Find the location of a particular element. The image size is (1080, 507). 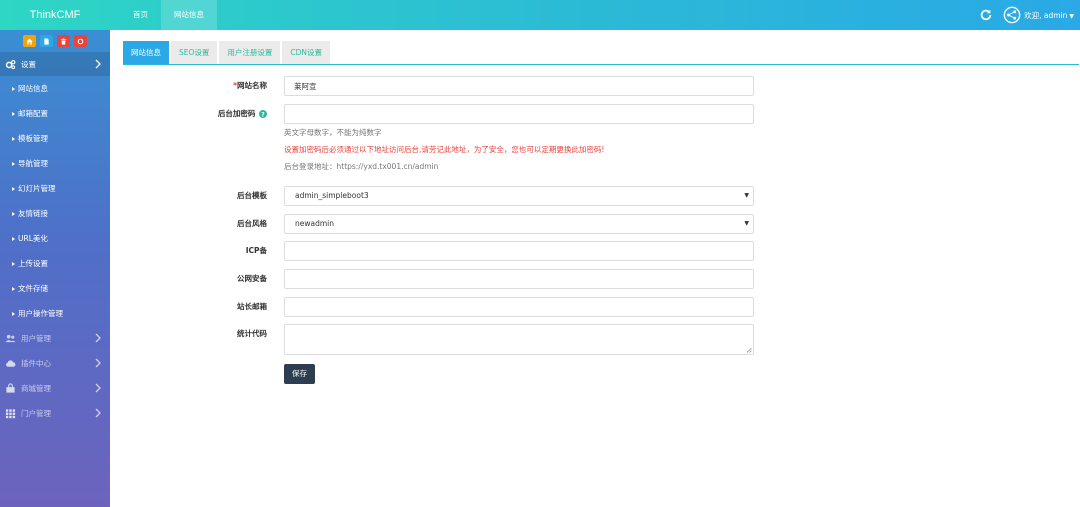

quick-recycle-button is located at coordinates (80, 41).